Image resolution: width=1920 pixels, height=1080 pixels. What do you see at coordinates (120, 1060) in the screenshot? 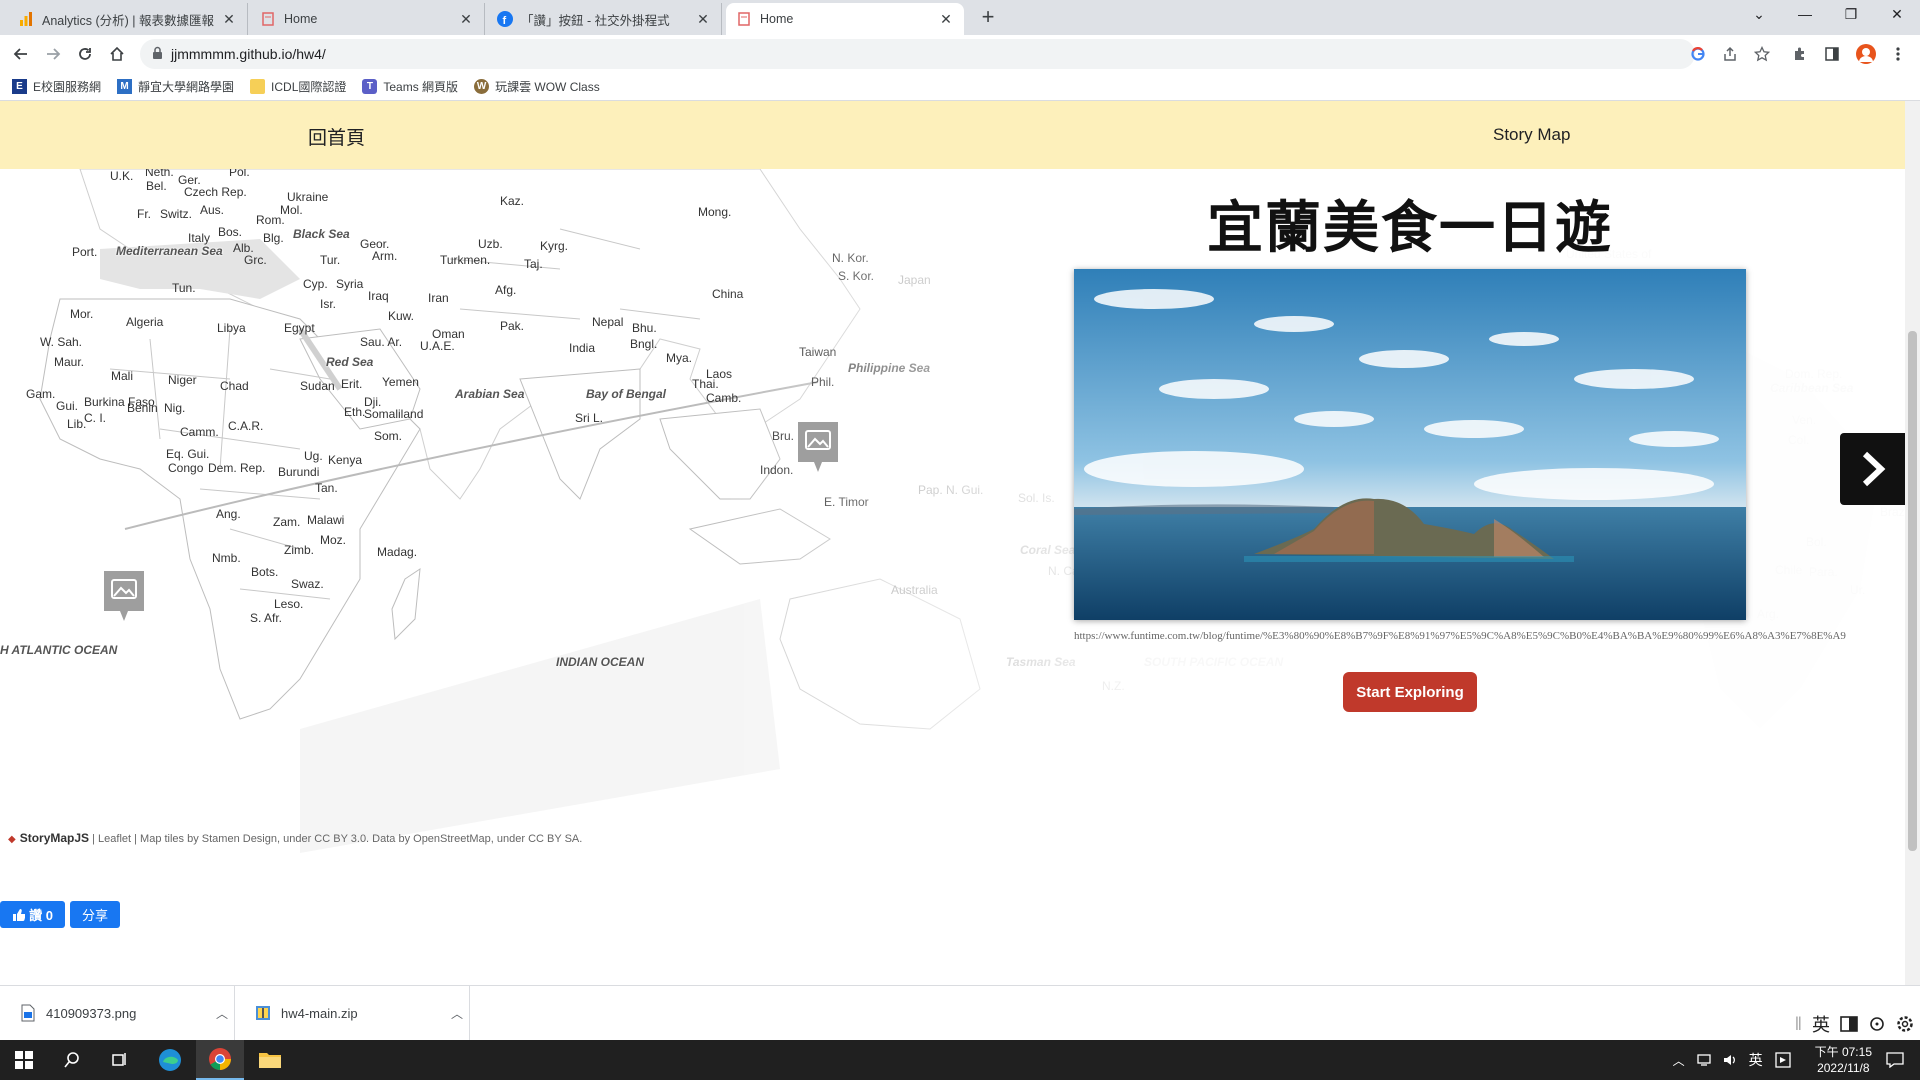
I see `task-view-icon` at bounding box center [120, 1060].